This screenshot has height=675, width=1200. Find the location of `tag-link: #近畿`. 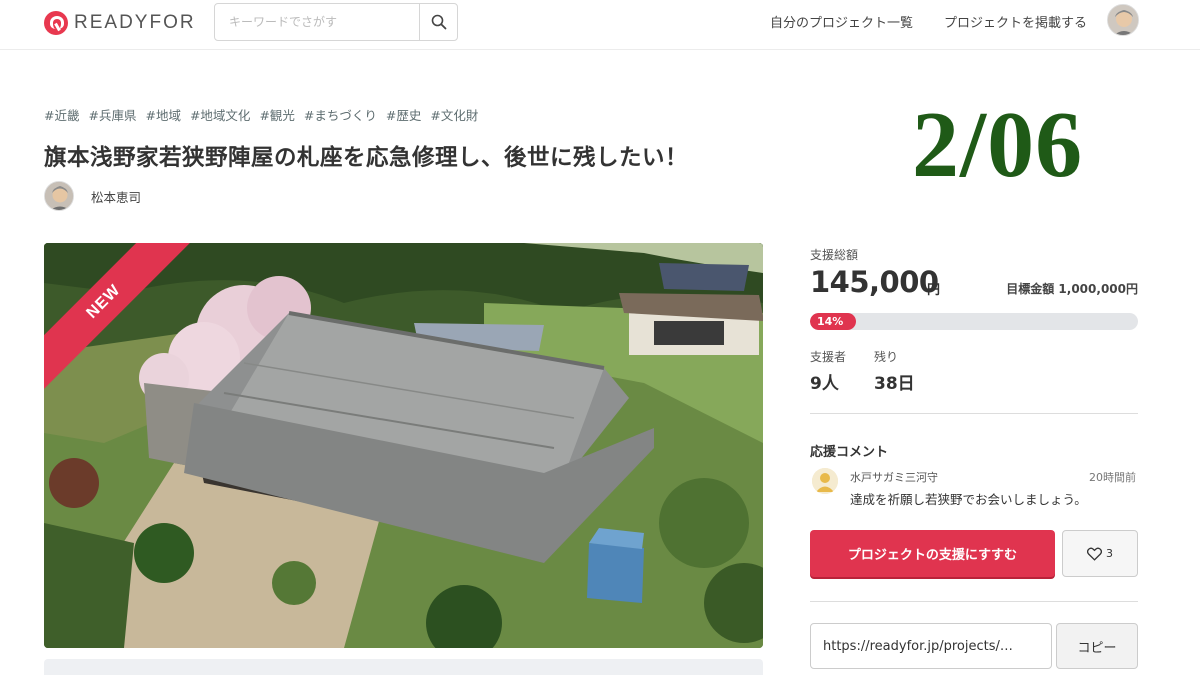

tag-link: #近畿 is located at coordinates (61, 114).